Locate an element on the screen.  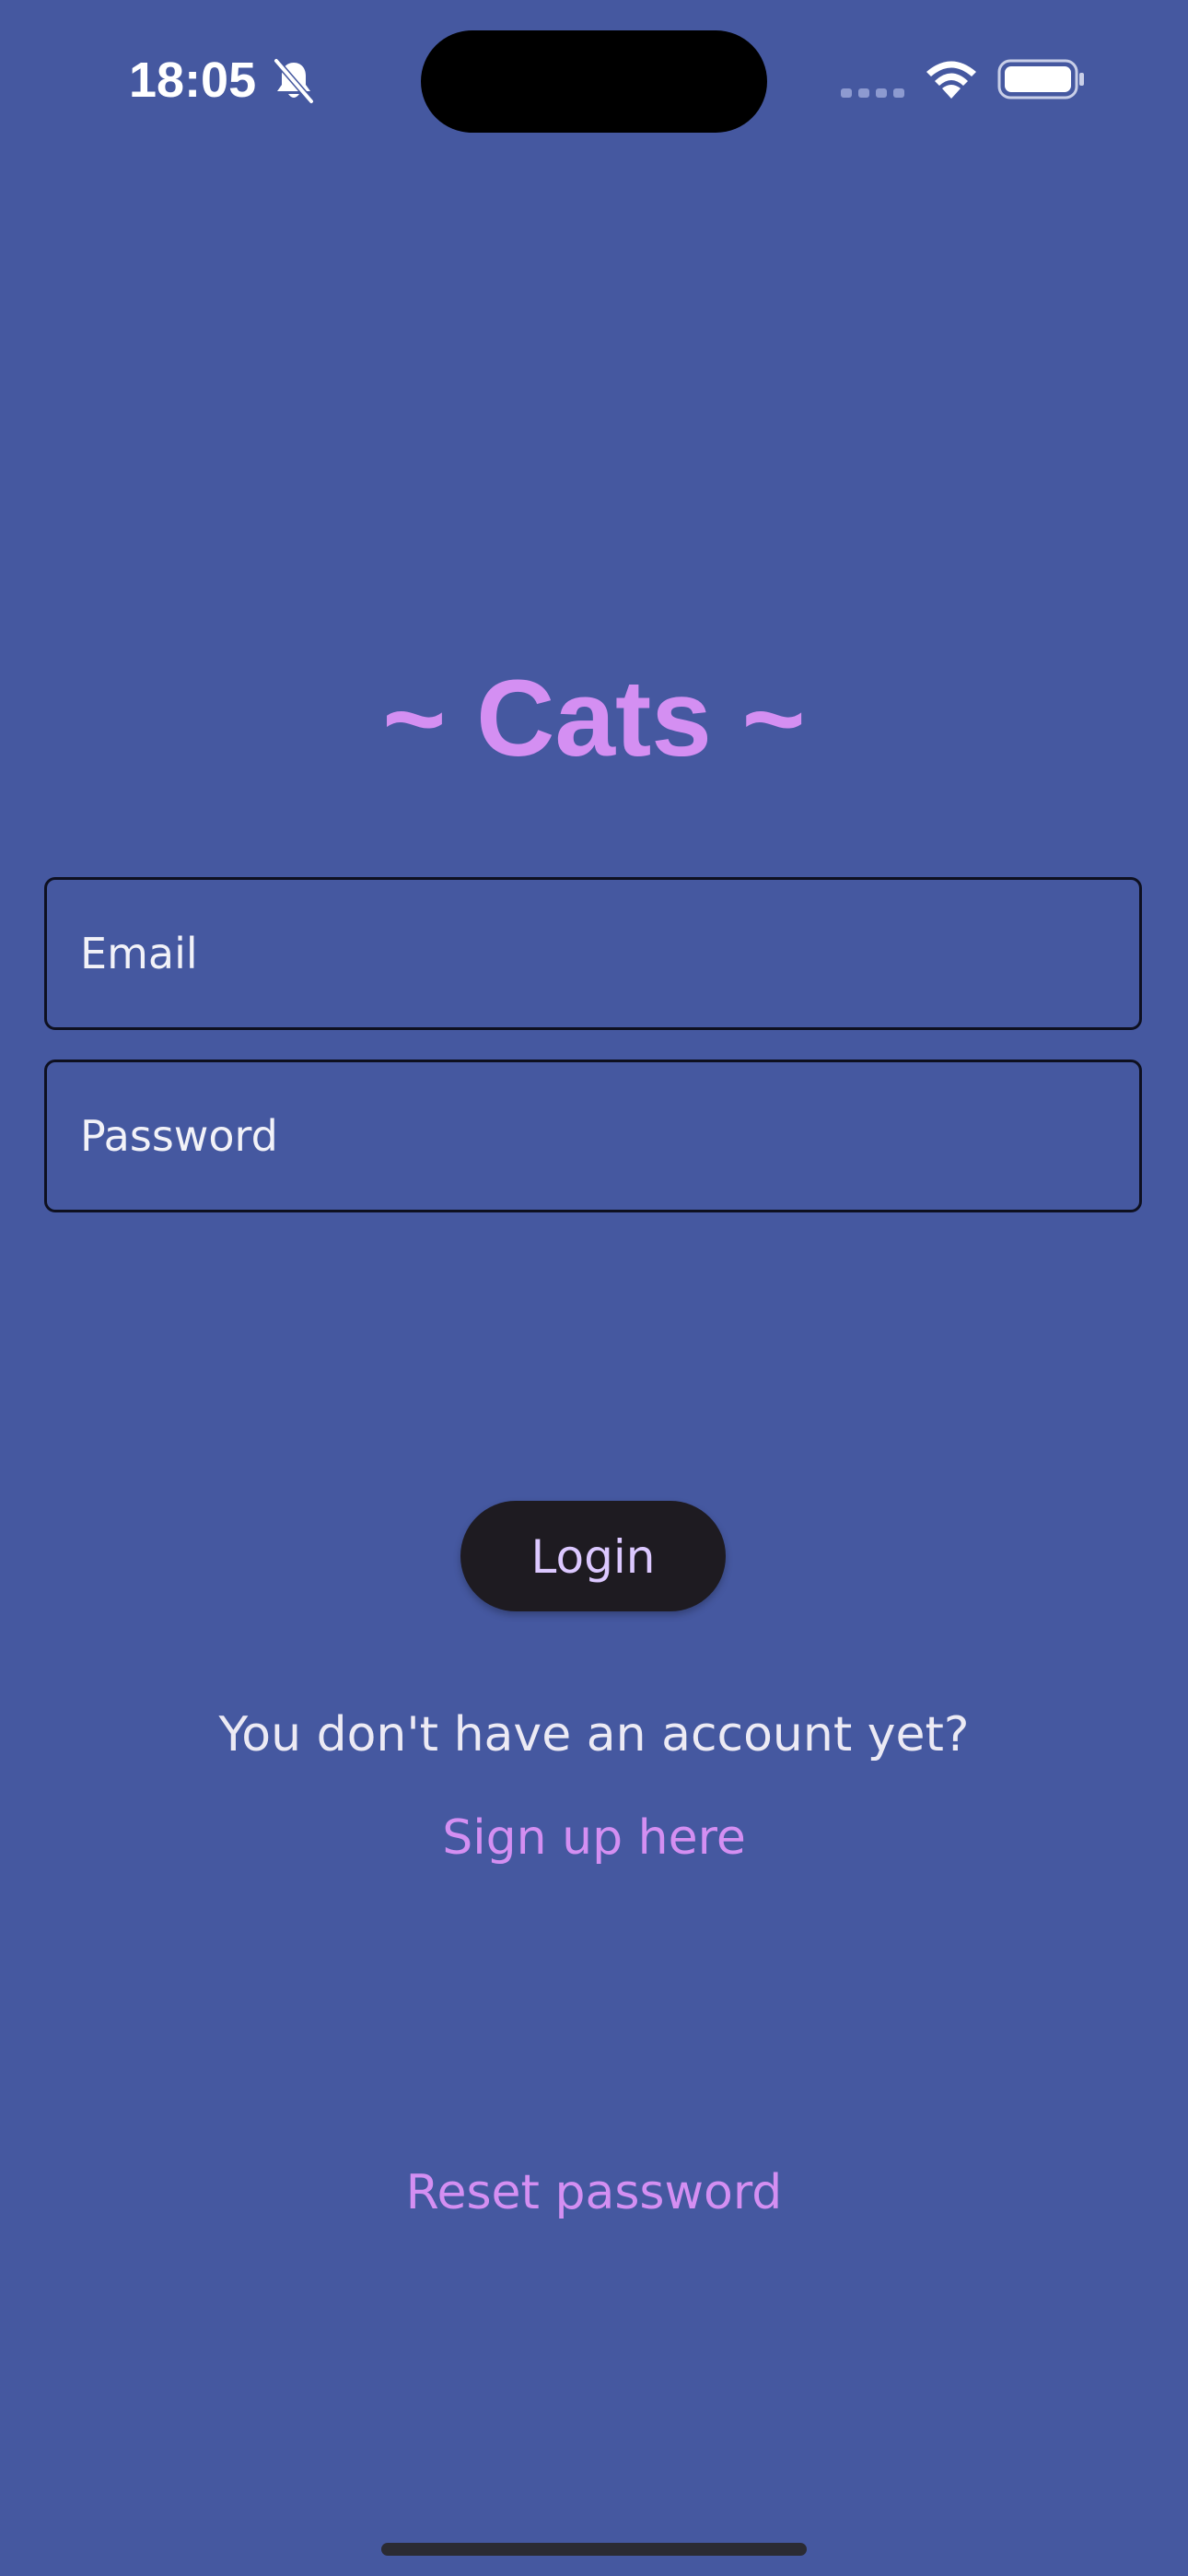
password-field-container is located at coordinates (593, 1136).